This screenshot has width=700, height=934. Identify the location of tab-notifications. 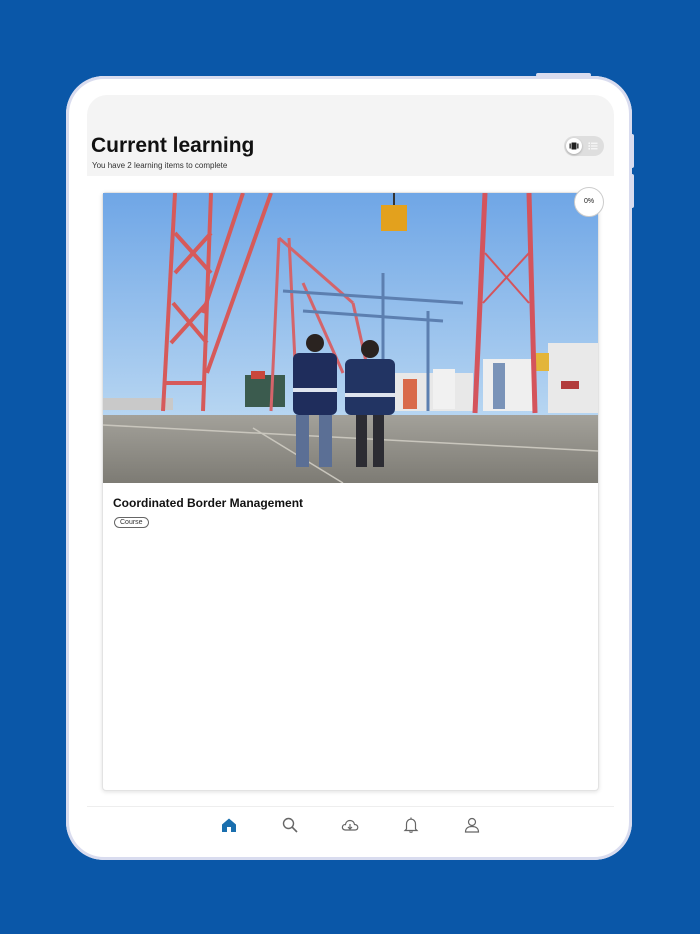
(411, 825).